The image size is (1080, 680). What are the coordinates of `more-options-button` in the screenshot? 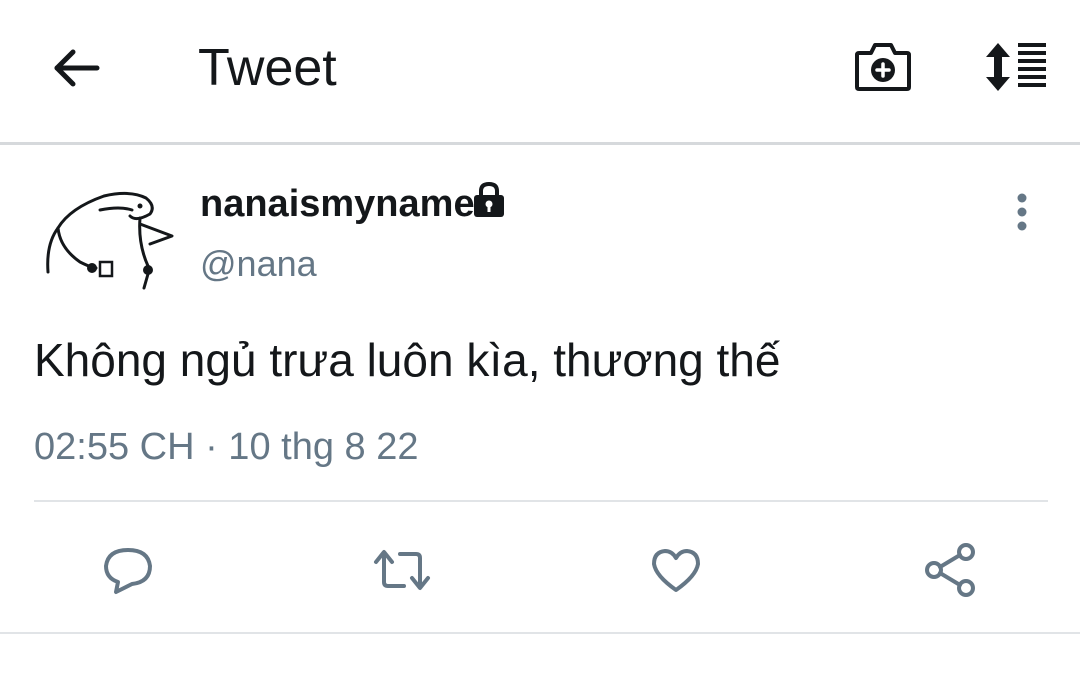 It's located at (1022, 212).